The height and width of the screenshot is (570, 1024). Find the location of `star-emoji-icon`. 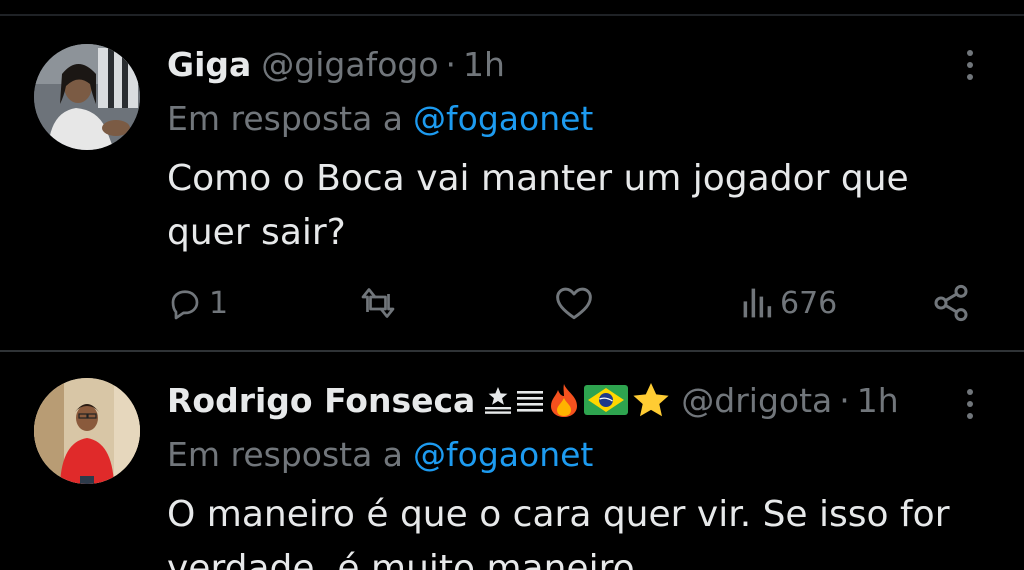

star-emoji-icon is located at coordinates (651, 400).